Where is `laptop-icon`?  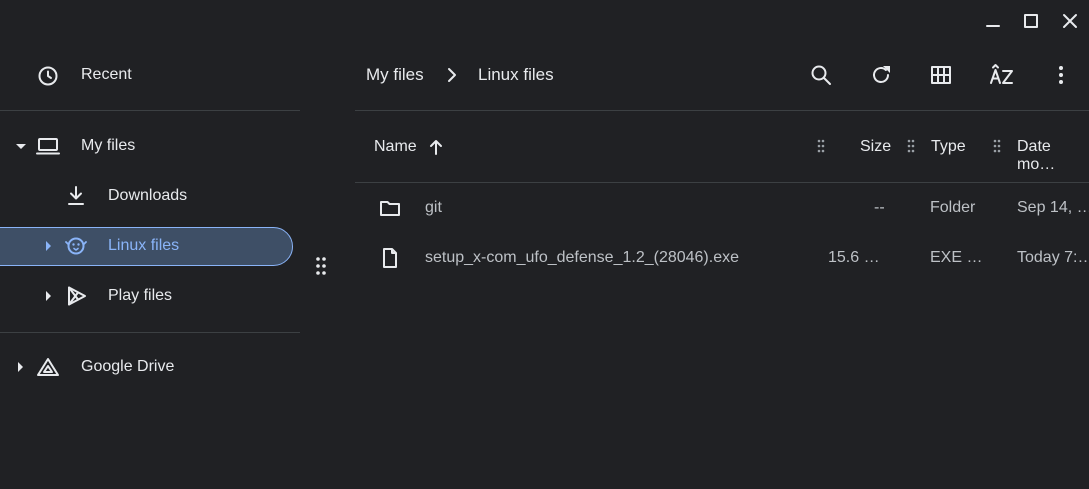
laptop-icon is located at coordinates (48, 146).